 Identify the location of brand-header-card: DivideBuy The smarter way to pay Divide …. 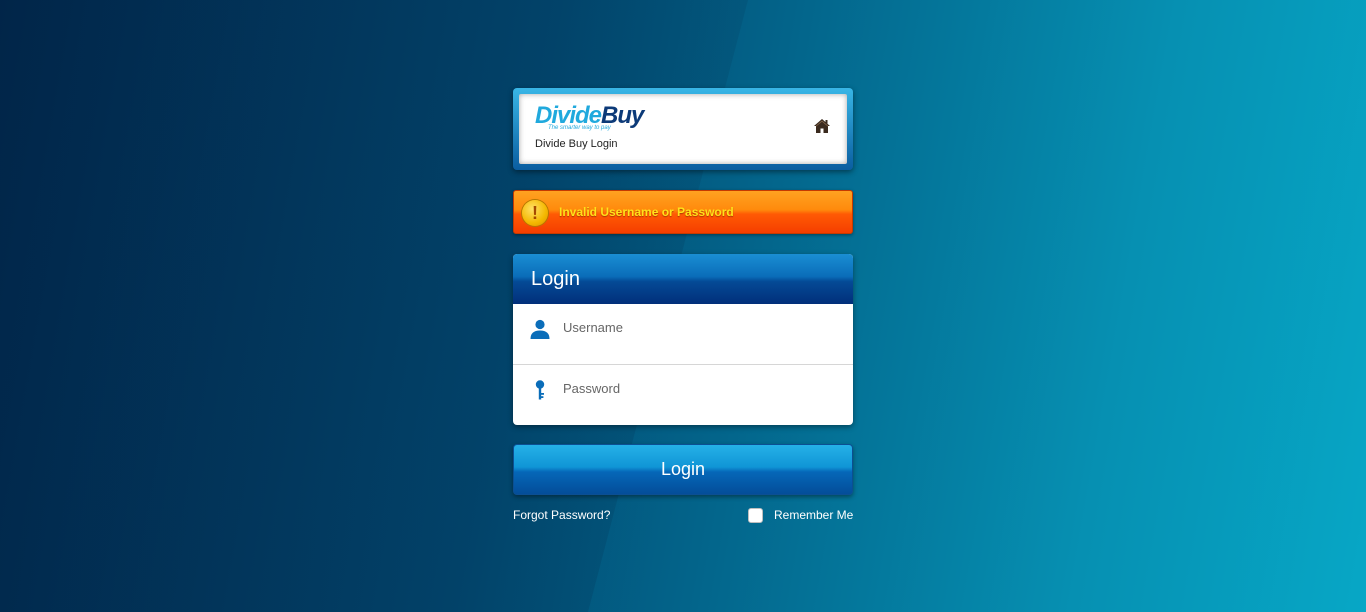
(683, 129).